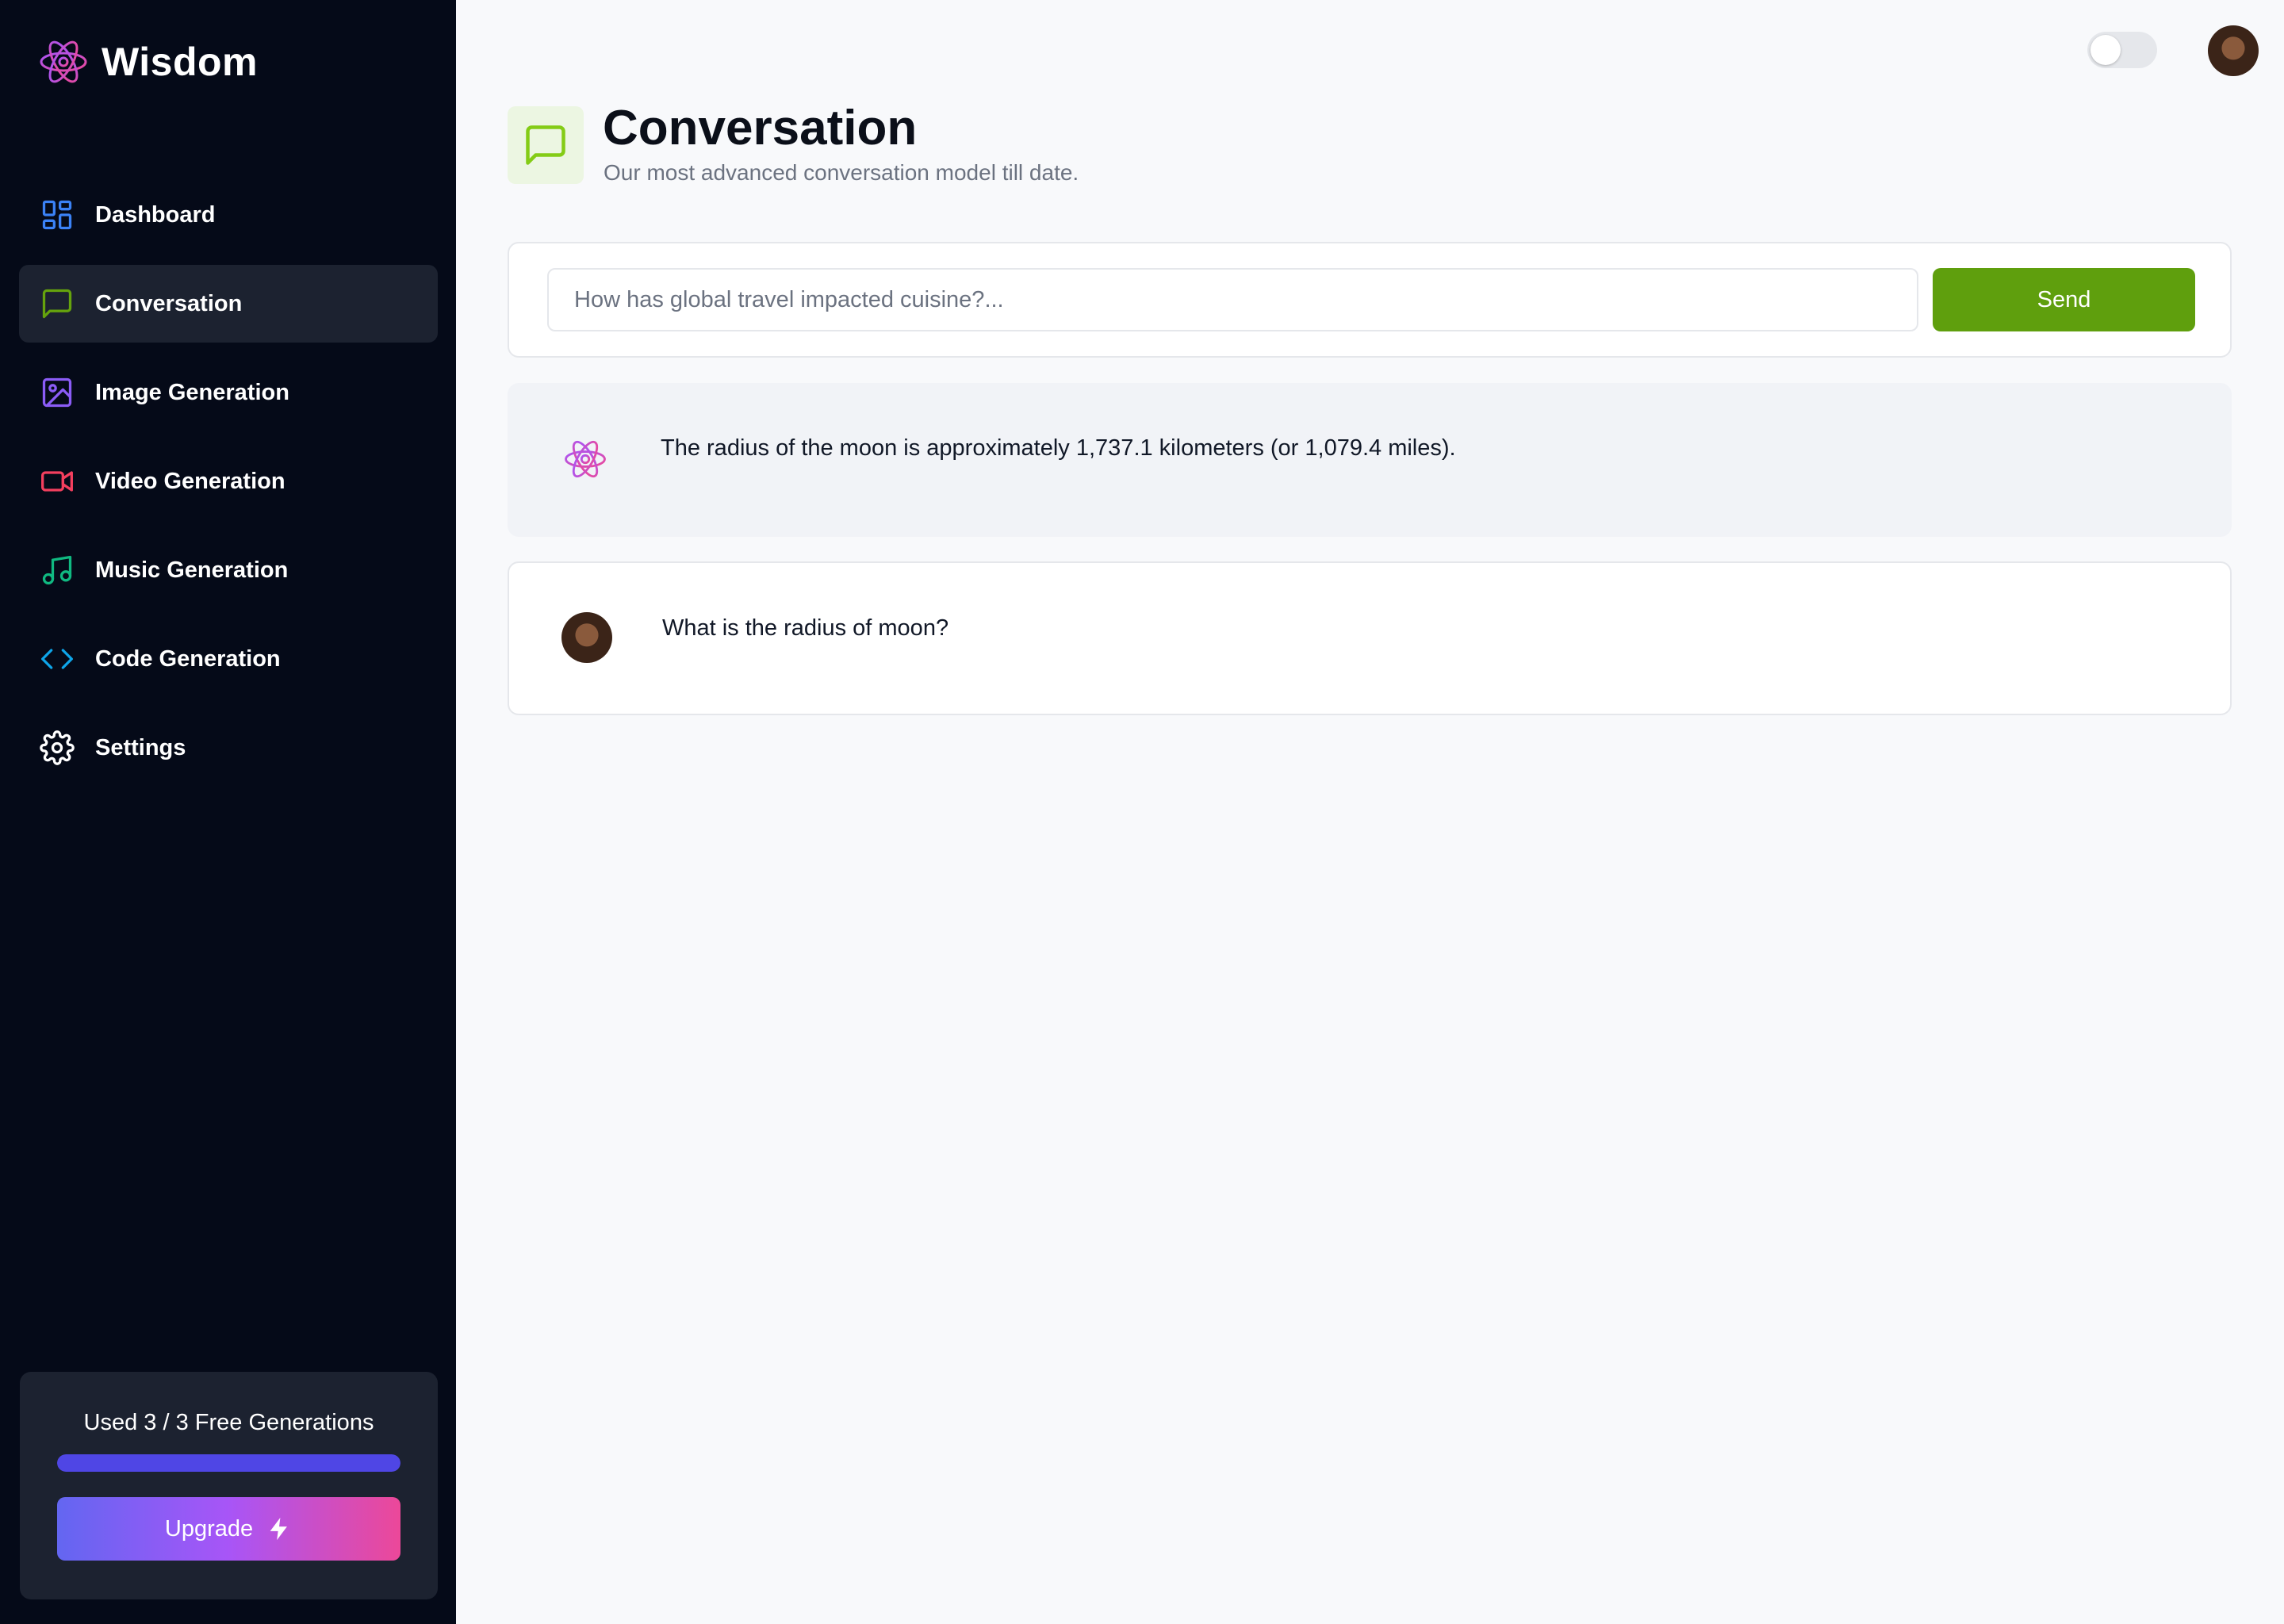  Describe the element at coordinates (209, 1528) in the screenshot. I see `upgrade-button-label: Upgrade` at that location.